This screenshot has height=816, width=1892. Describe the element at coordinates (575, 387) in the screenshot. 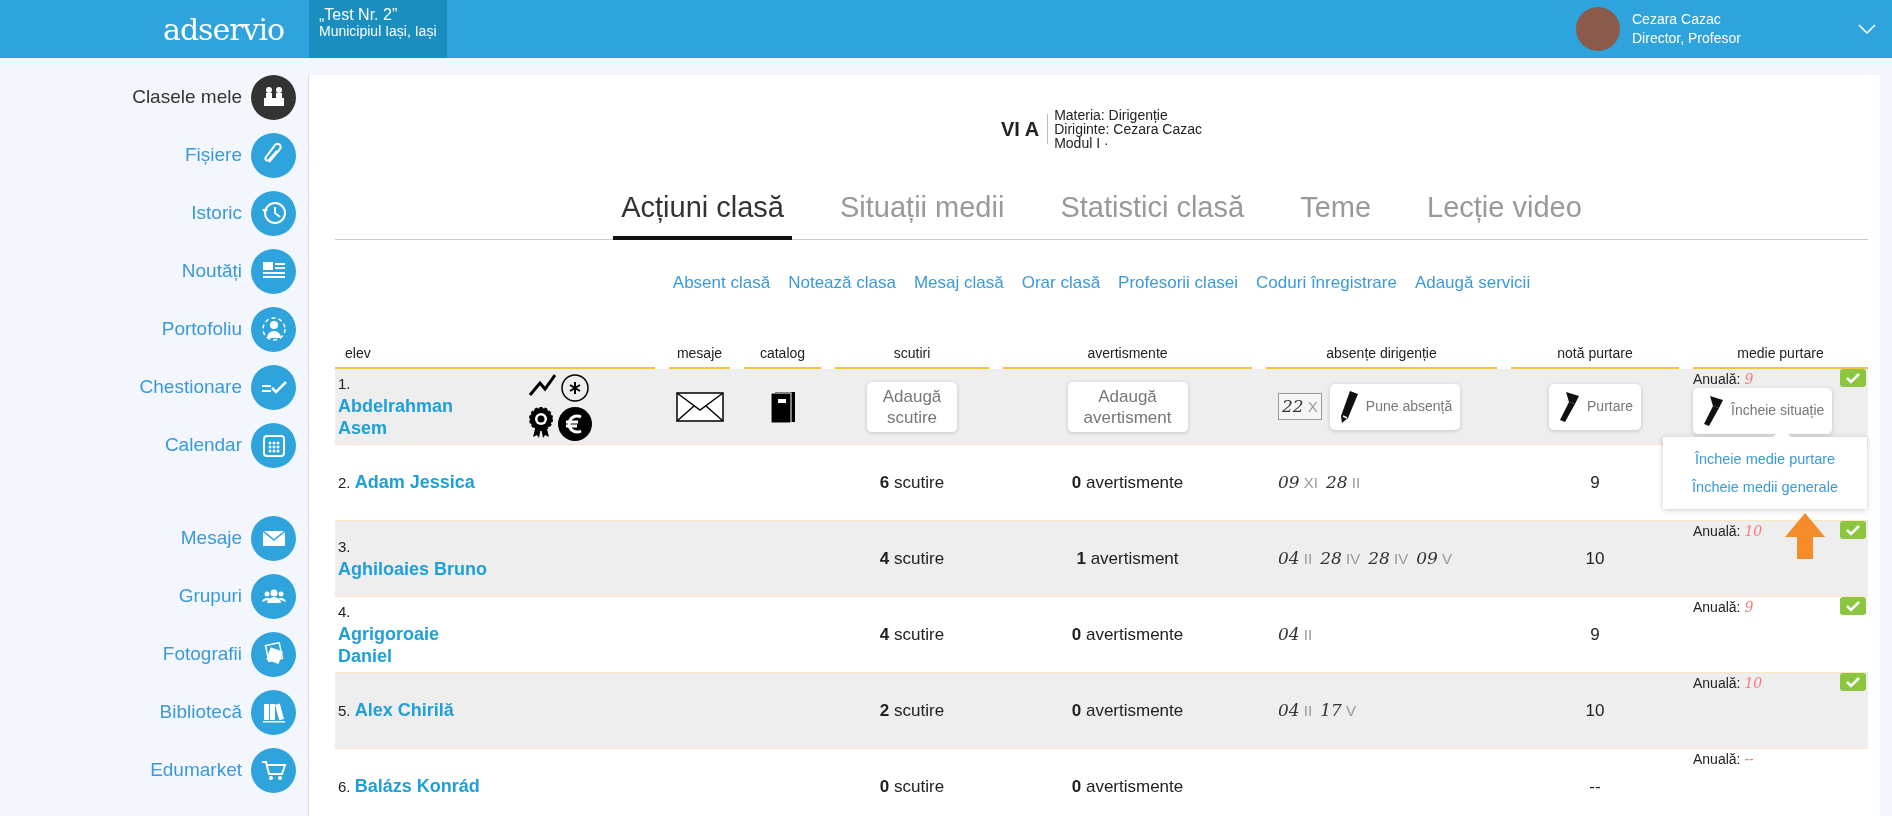

I see `asterisk-circle-icon` at that location.